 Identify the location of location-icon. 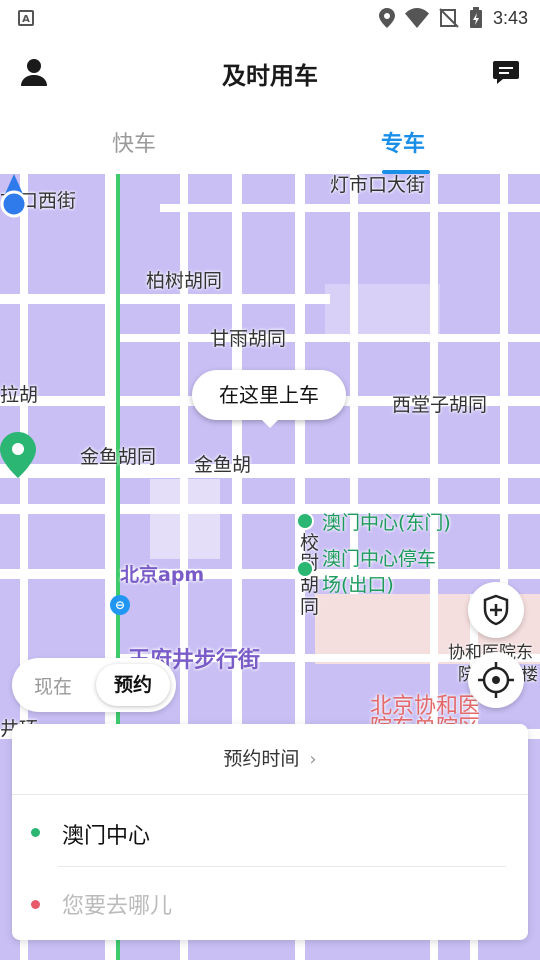
(386, 18).